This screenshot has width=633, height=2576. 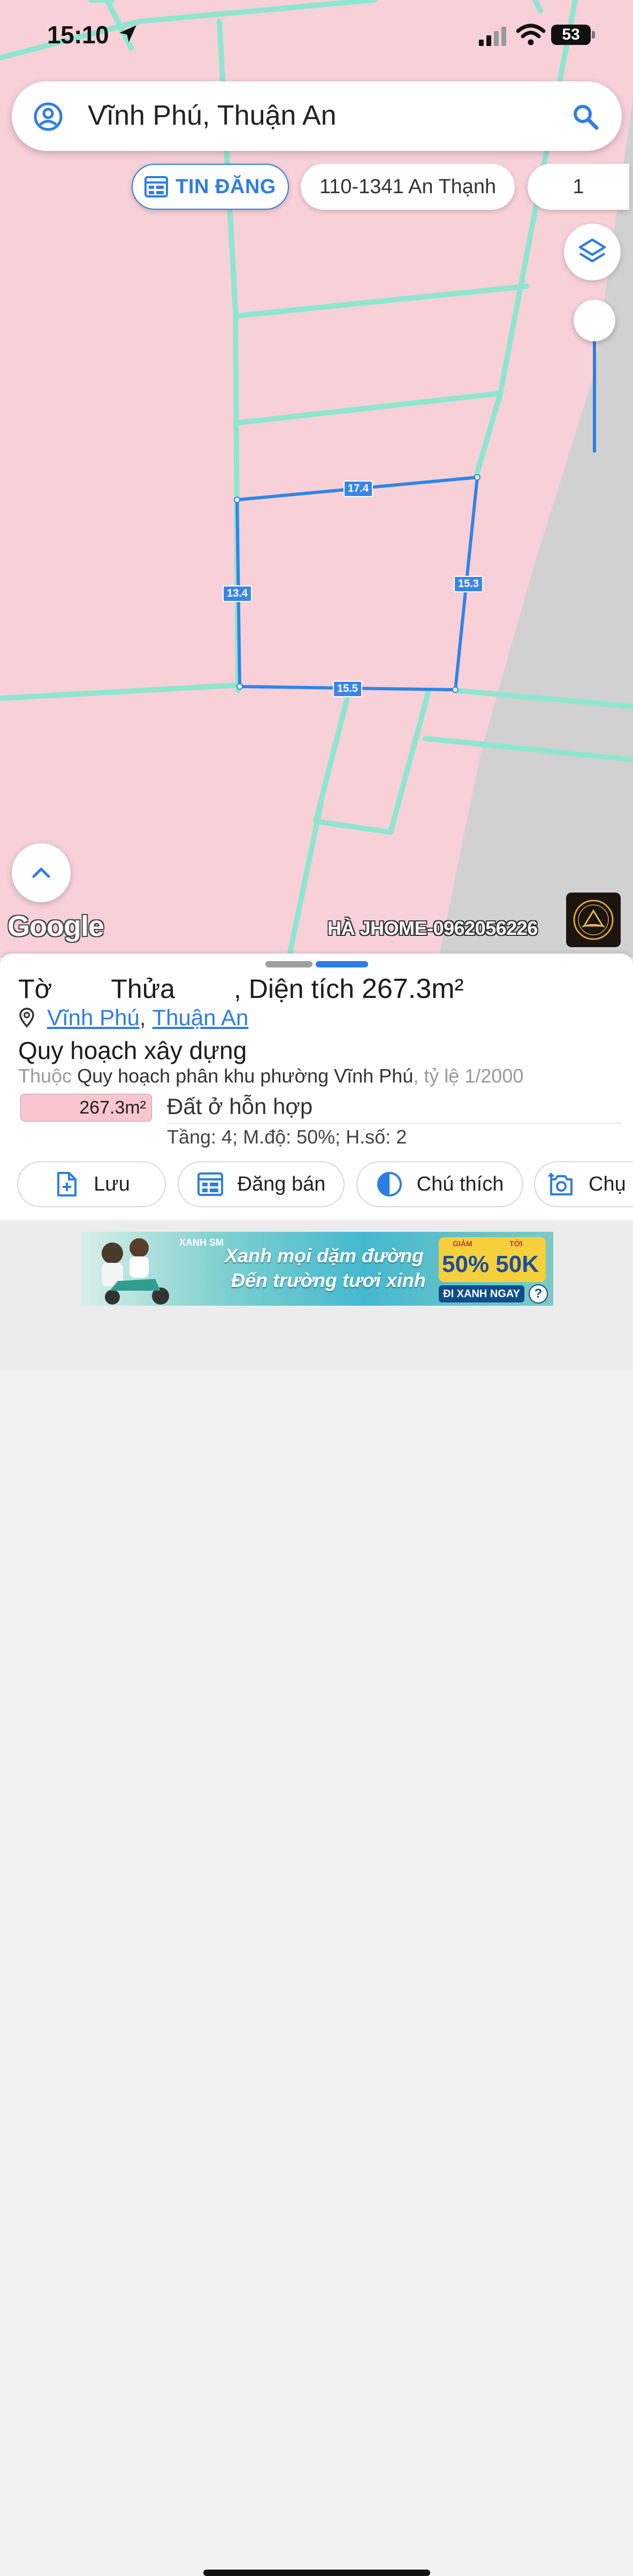 What do you see at coordinates (67, 1184) in the screenshot?
I see `add-document-icon` at bounding box center [67, 1184].